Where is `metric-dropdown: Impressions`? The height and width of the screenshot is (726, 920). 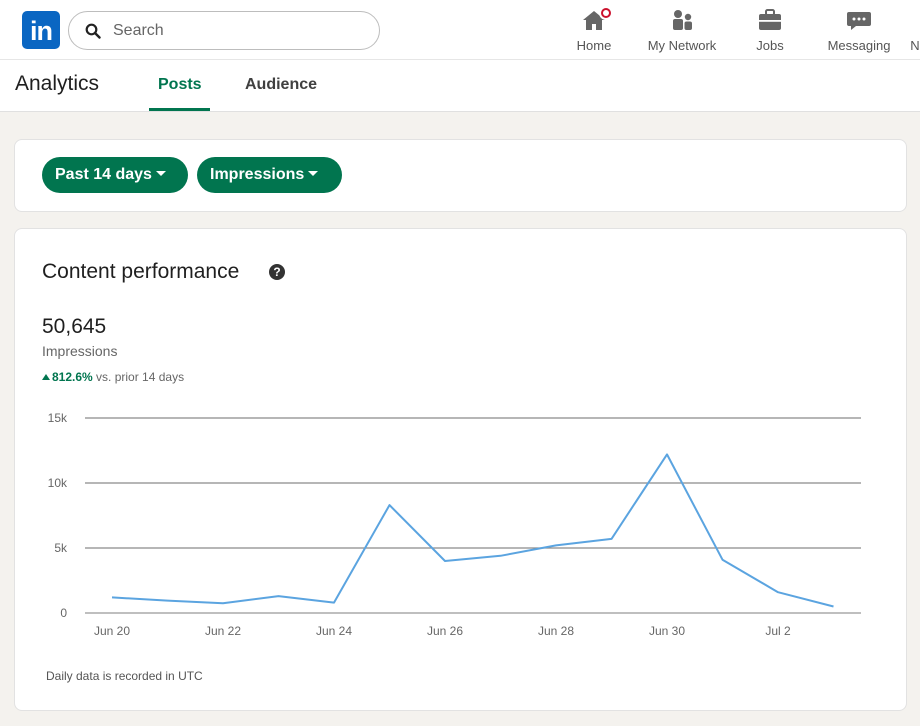 metric-dropdown: Impressions is located at coordinates (269, 175).